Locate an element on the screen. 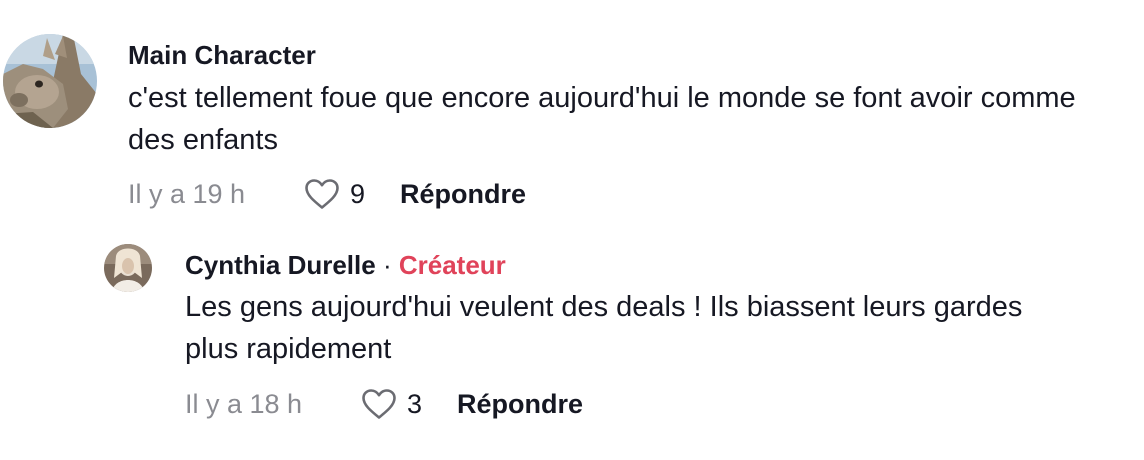 The width and height of the screenshot is (1144, 460). like-count: 9 is located at coordinates (358, 193).